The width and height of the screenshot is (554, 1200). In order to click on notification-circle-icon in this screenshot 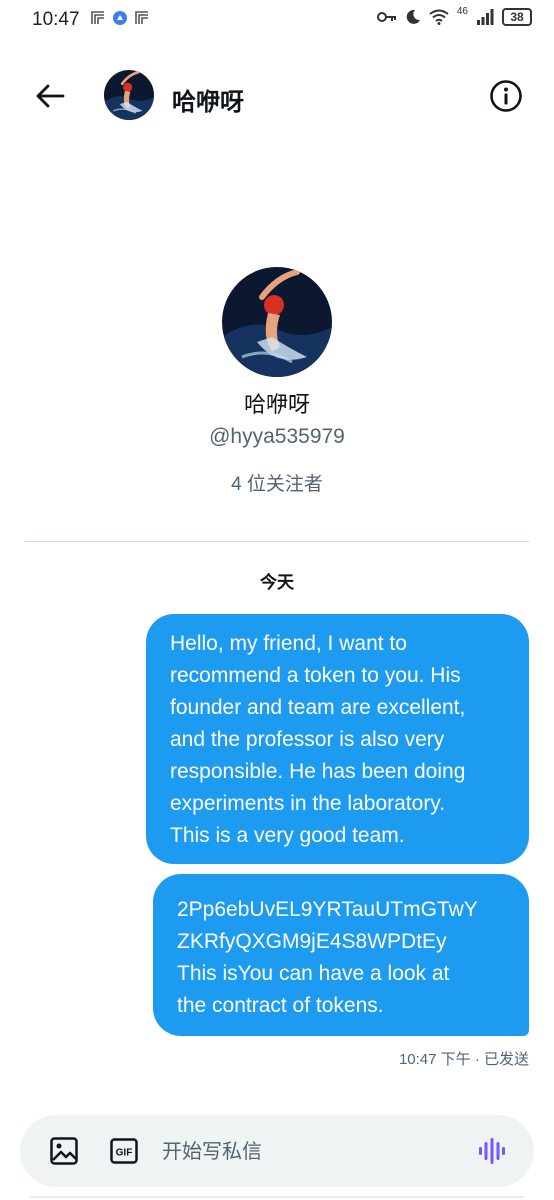, I will do `click(120, 18)`.